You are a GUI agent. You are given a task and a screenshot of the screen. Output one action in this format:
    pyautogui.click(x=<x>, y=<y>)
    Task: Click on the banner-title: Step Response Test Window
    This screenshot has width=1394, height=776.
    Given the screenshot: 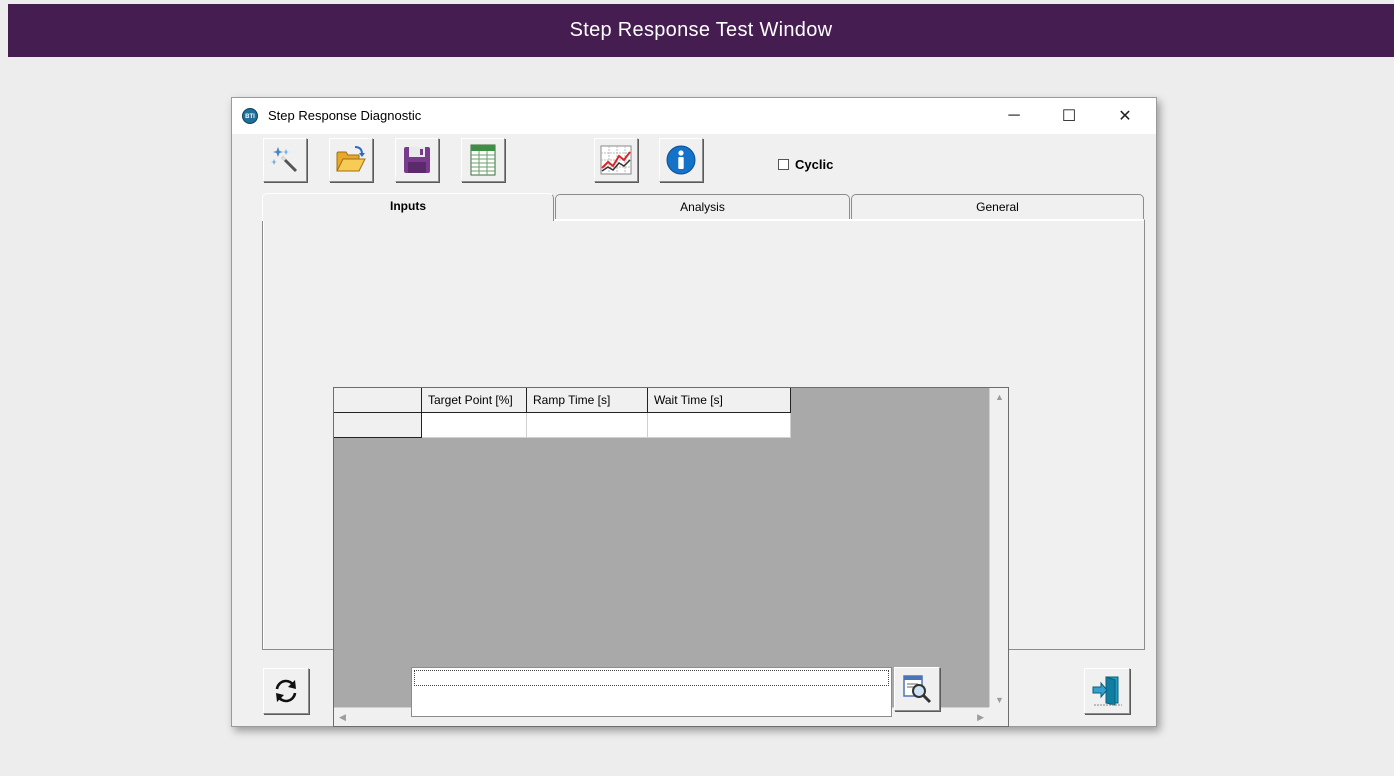 What is the action you would take?
    pyautogui.click(x=701, y=30)
    